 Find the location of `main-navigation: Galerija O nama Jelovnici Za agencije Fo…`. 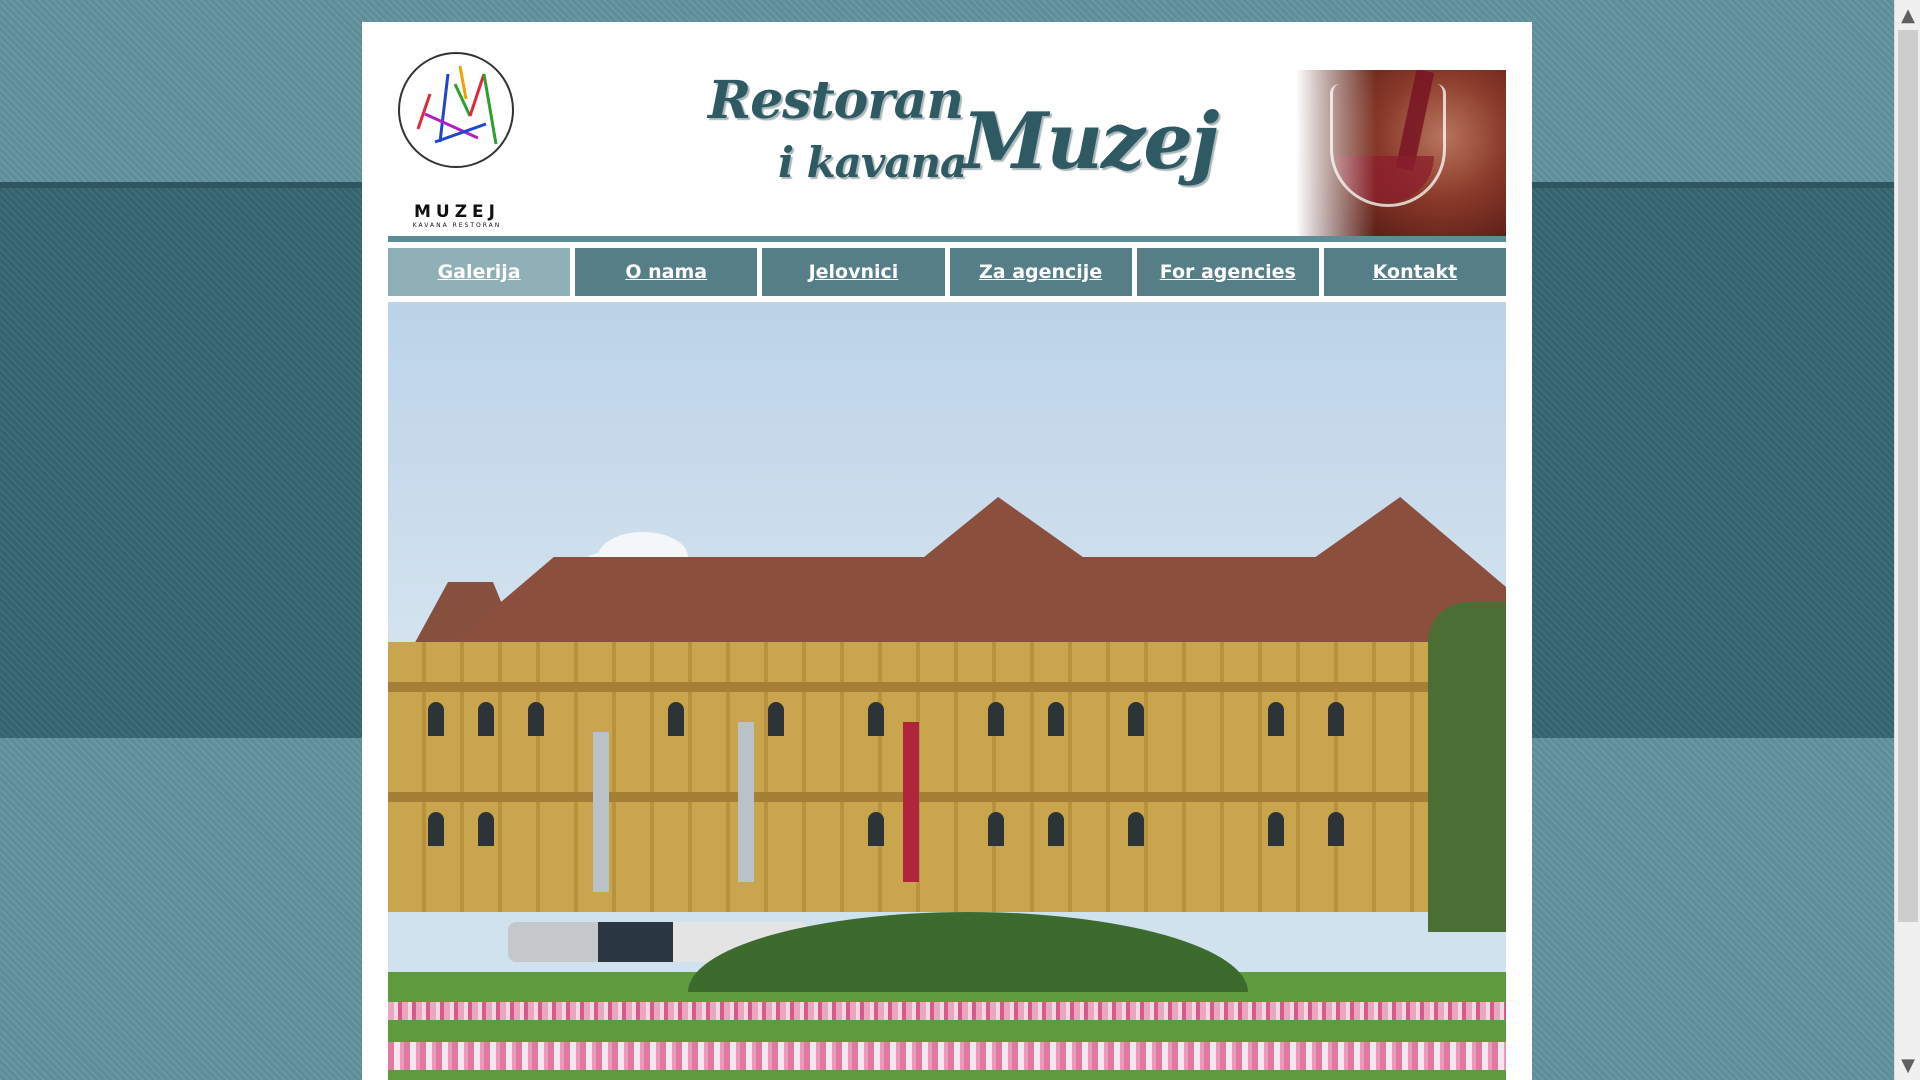

main-navigation: Galerija O nama Jelovnici Za agencije Fo… is located at coordinates (947, 272).